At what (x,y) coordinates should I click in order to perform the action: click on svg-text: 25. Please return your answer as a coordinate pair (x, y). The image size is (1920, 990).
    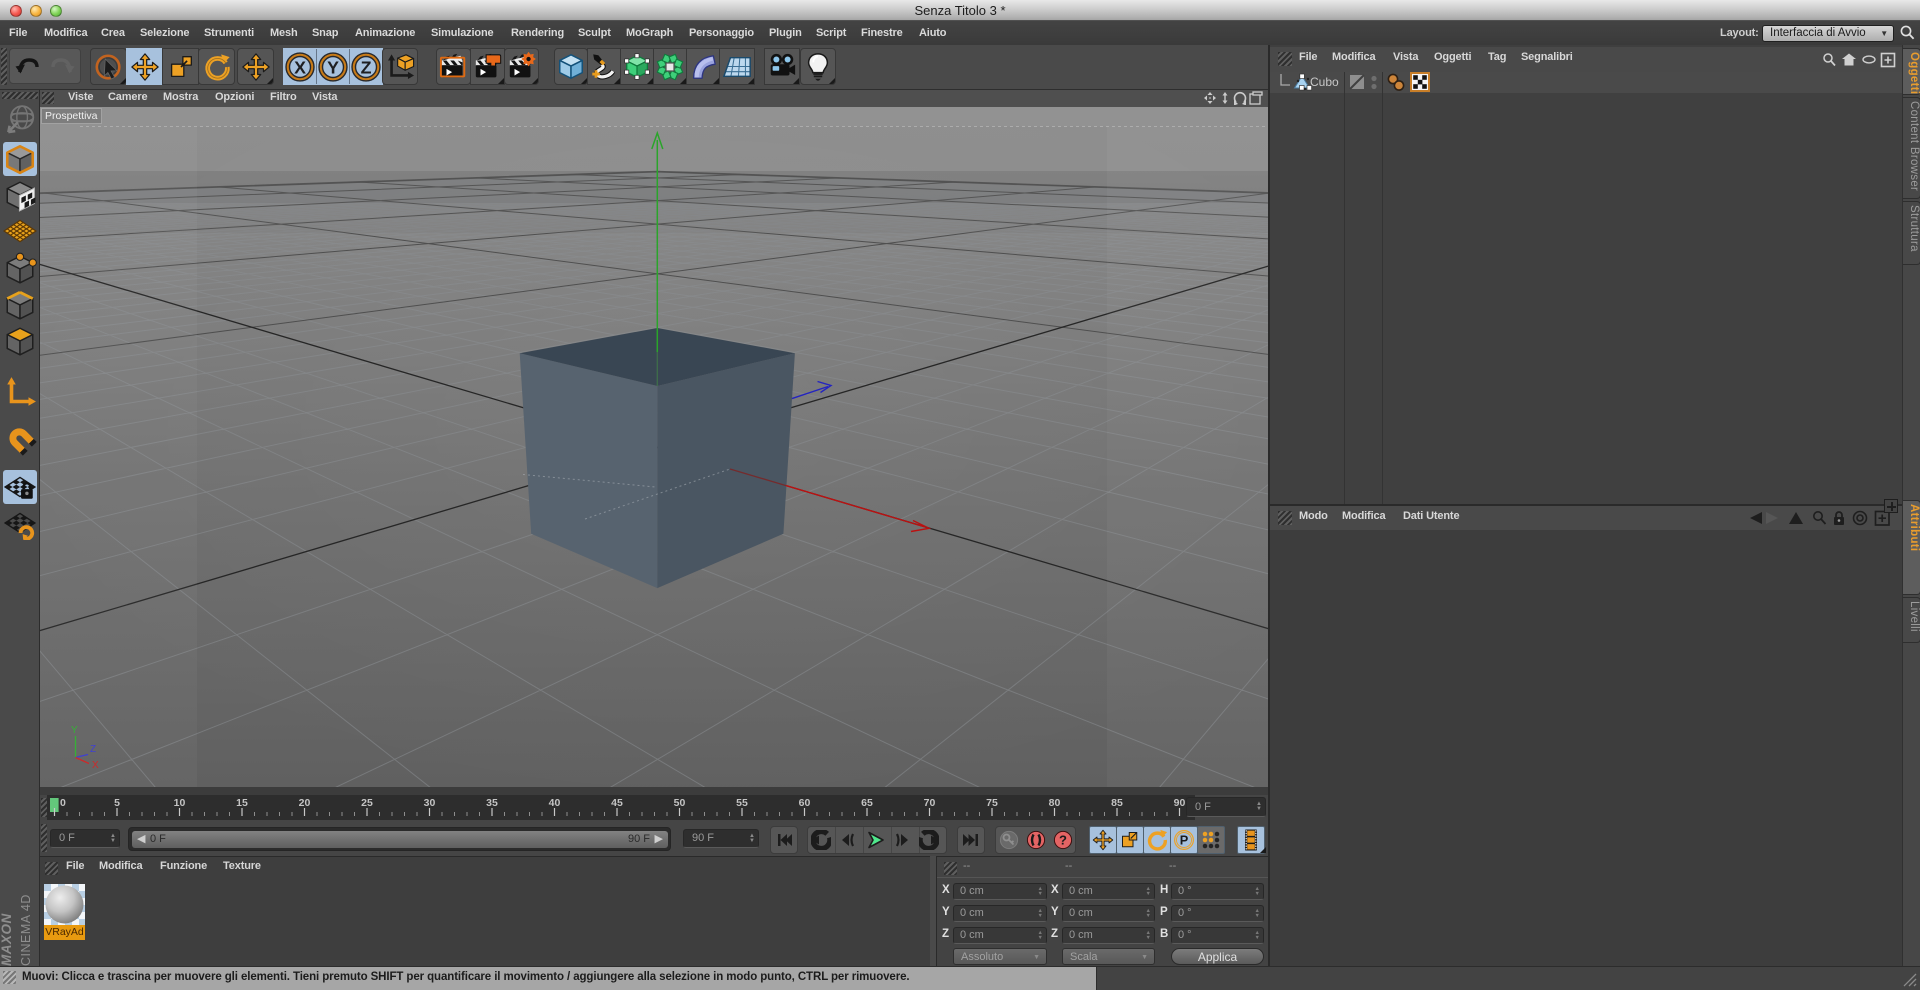
    Looking at the image, I should click on (367, 803).